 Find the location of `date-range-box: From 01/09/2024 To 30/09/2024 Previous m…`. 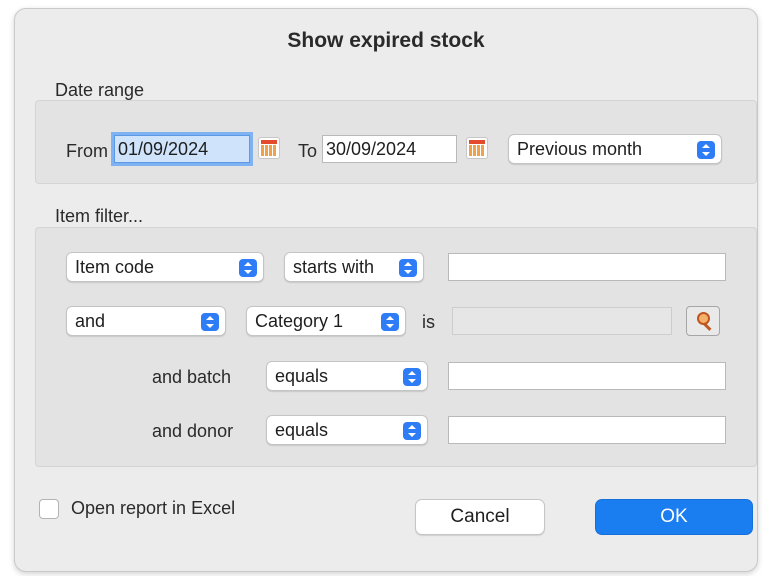

date-range-box: From 01/09/2024 To 30/09/2024 Previous m… is located at coordinates (396, 142).